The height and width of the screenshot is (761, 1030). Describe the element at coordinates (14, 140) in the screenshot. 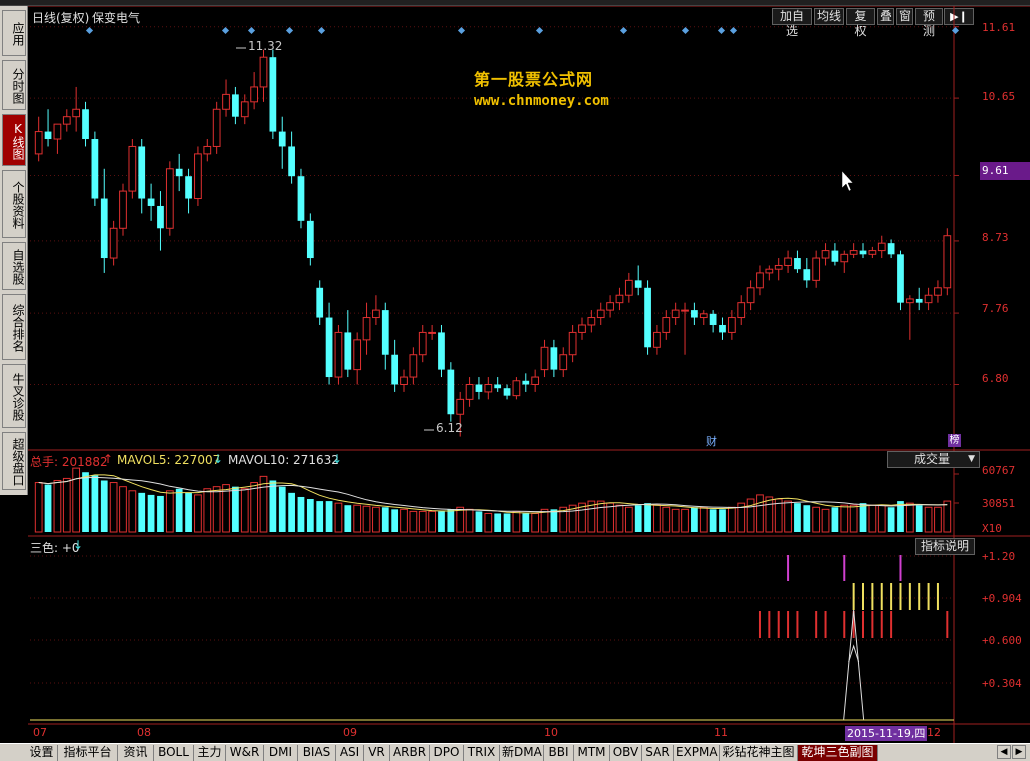

I see `sidebar-item-2: K线图` at that location.